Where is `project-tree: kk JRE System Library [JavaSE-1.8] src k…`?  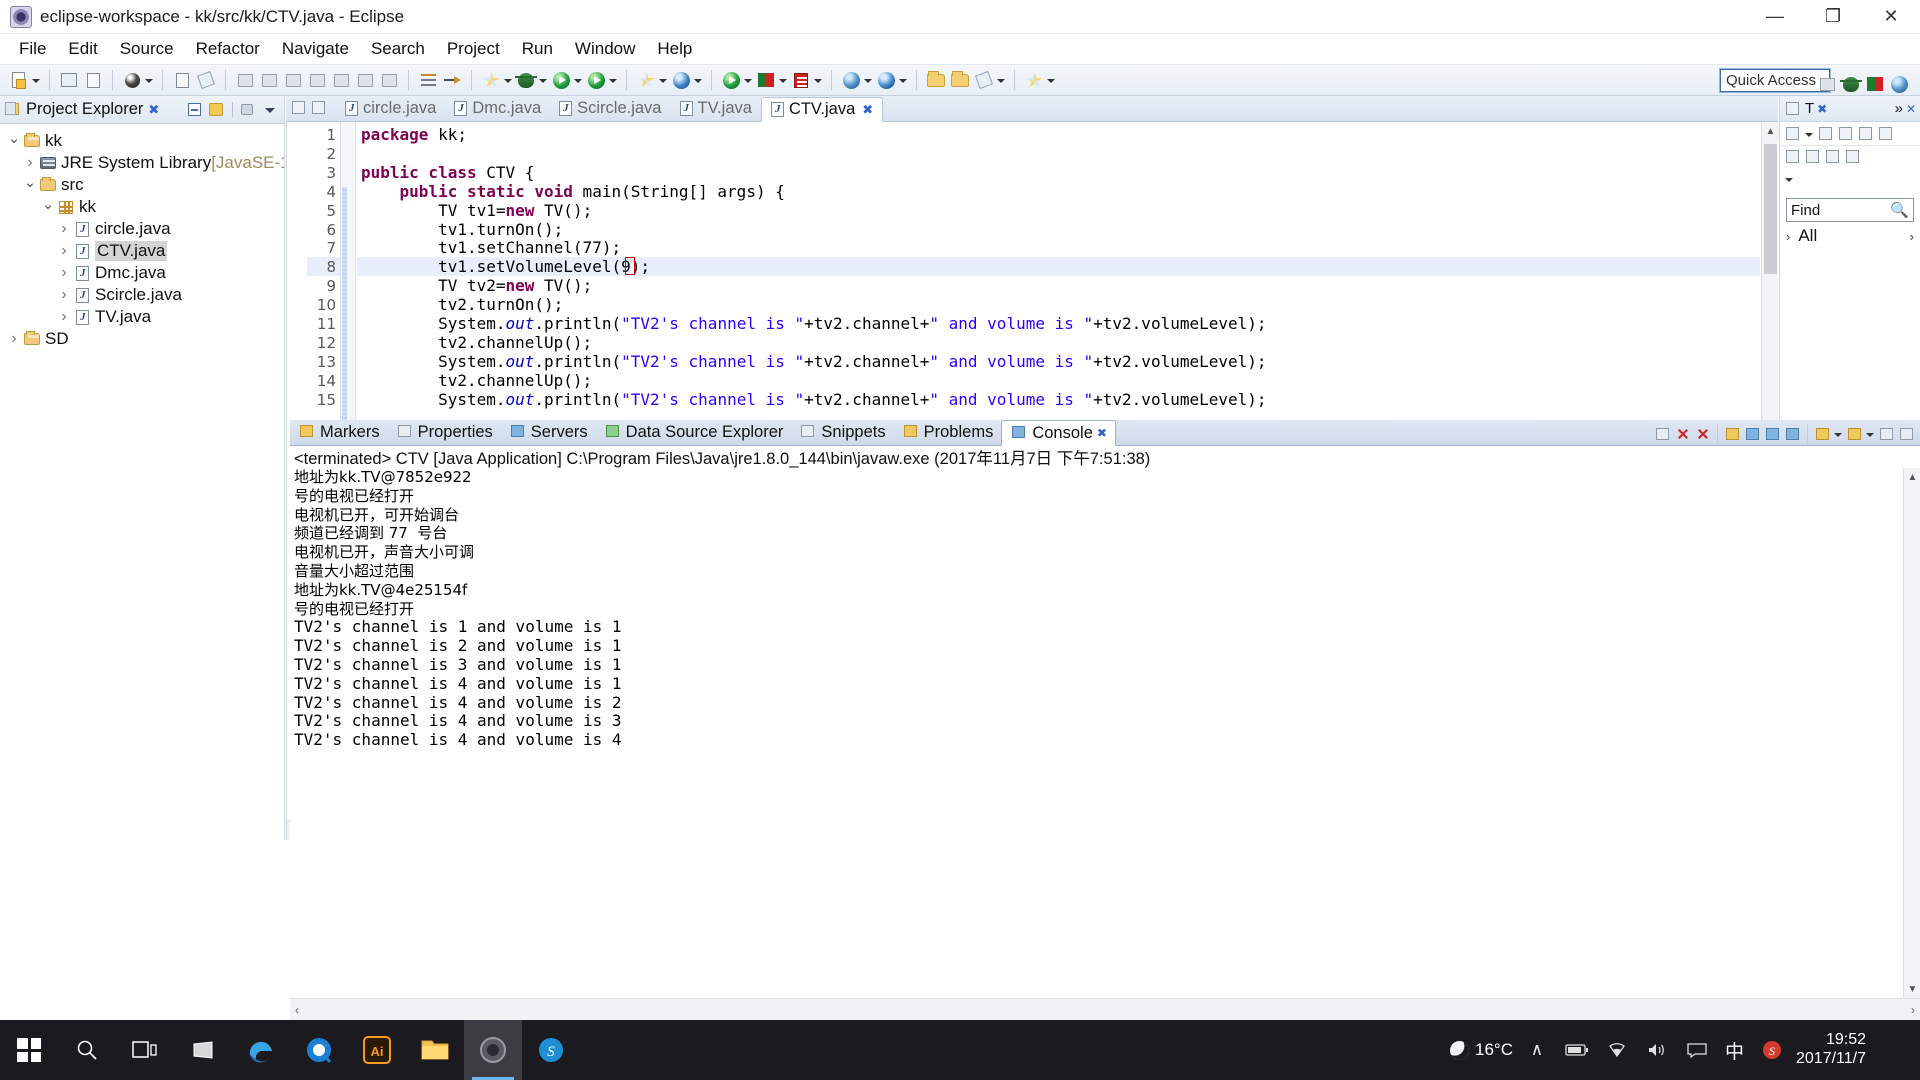
project-tree: kk JRE System Library [JavaSE-1.8] src k… is located at coordinates (142, 482).